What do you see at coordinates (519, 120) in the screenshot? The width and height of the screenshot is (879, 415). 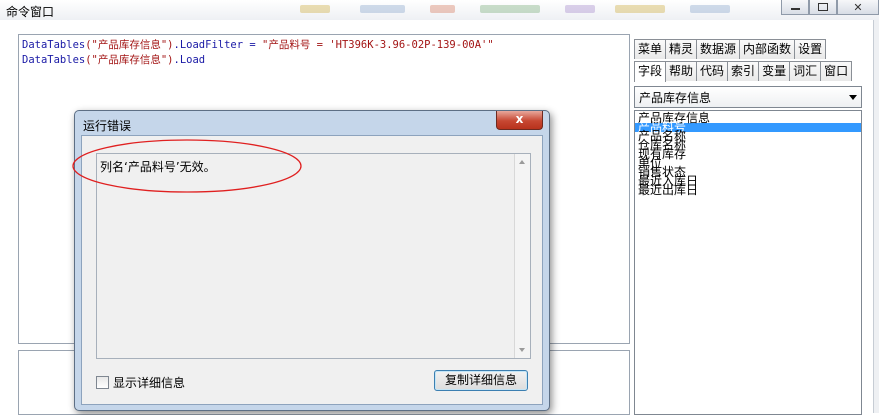 I see `dialog-close-button: x` at bounding box center [519, 120].